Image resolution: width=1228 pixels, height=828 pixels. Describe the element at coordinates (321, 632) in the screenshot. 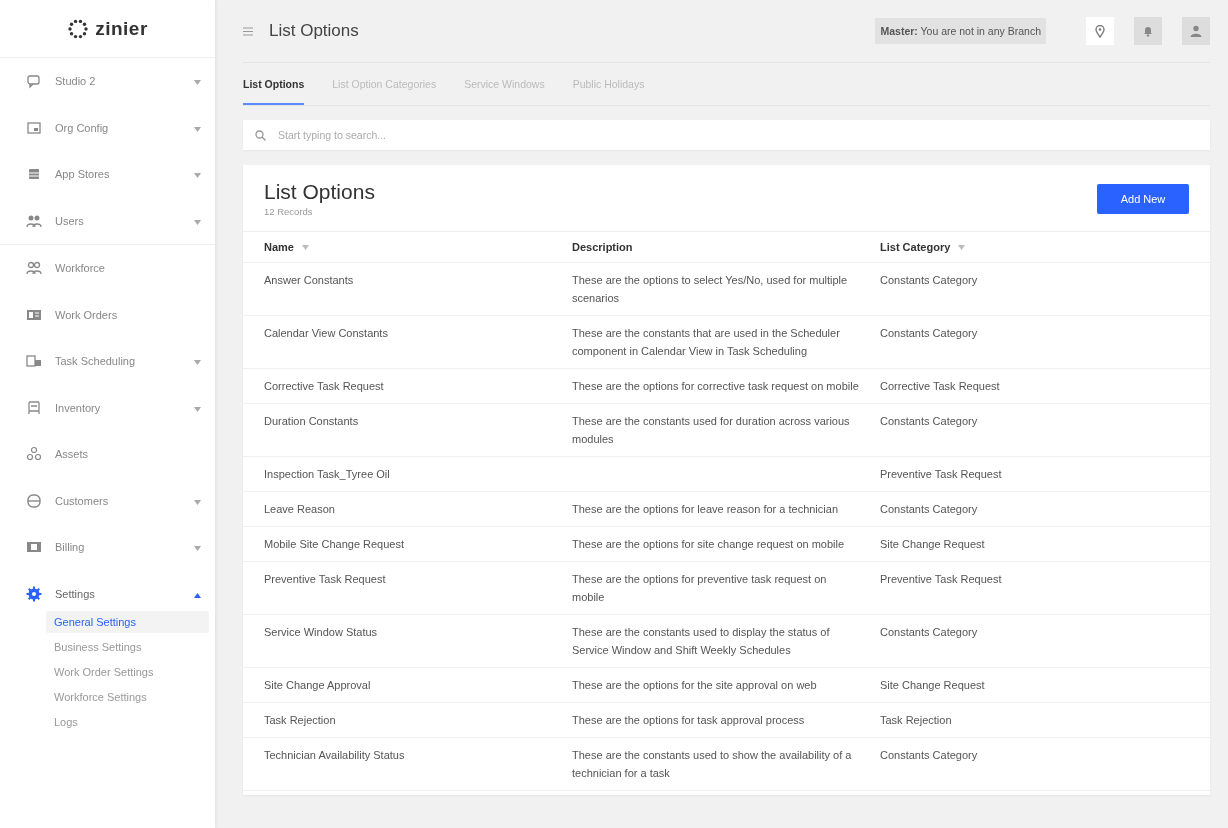

I see `table-cell: Service Window Status` at that location.